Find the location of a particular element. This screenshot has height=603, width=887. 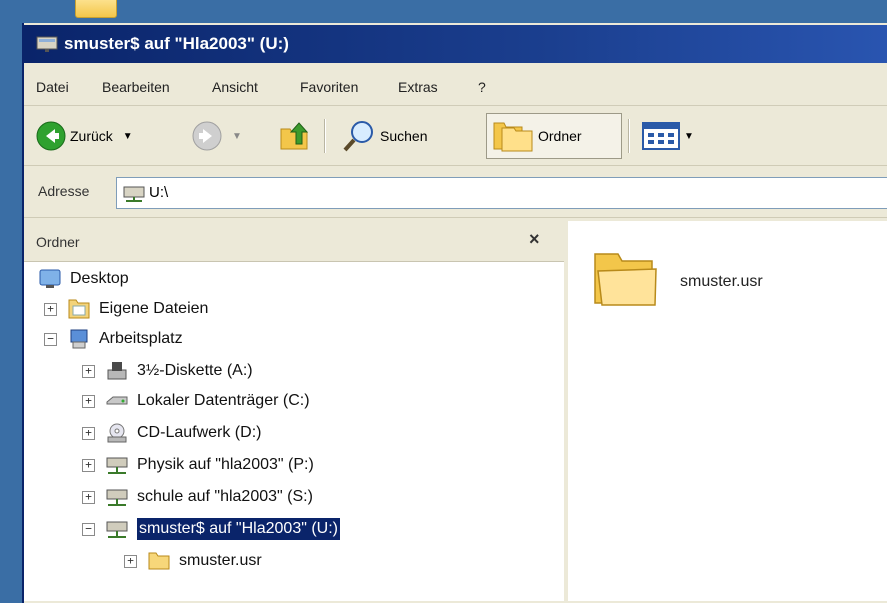

tree-item-label: 3½-Diskette (A:) is located at coordinates (195, 370).